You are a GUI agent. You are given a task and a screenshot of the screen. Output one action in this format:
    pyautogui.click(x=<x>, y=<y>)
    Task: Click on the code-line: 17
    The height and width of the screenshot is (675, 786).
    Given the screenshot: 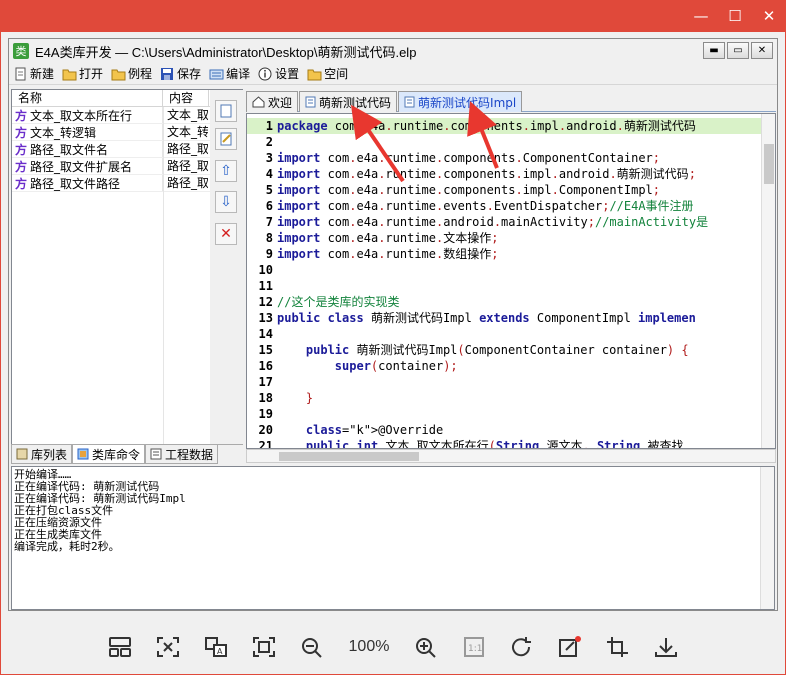 What is the action you would take?
    pyautogui.click(x=504, y=382)
    